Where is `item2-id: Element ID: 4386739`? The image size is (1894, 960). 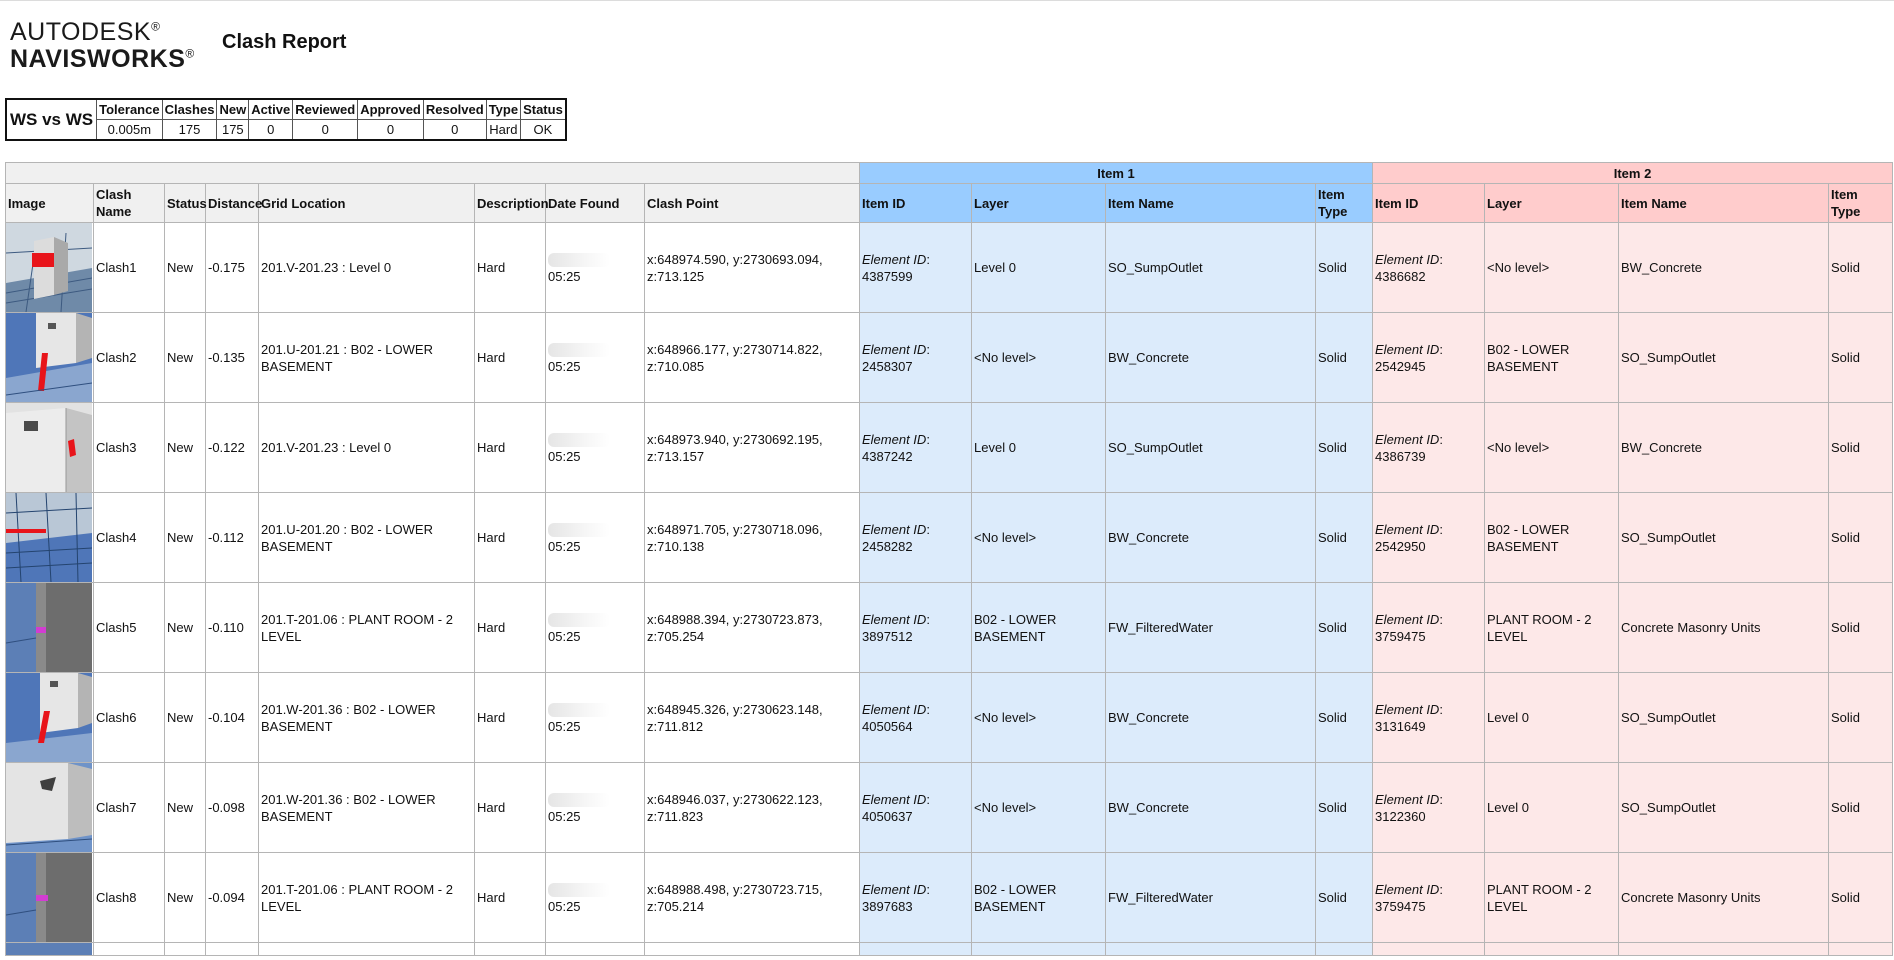 item2-id: Element ID: 4386739 is located at coordinates (1429, 447).